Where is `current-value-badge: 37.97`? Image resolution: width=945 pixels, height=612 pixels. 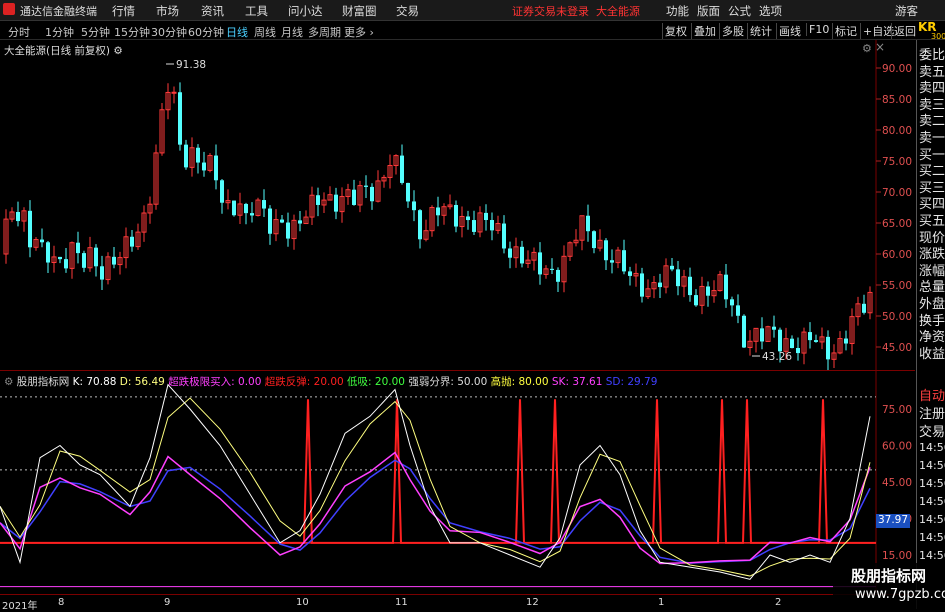 current-value-badge: 37.97 is located at coordinates (893, 521).